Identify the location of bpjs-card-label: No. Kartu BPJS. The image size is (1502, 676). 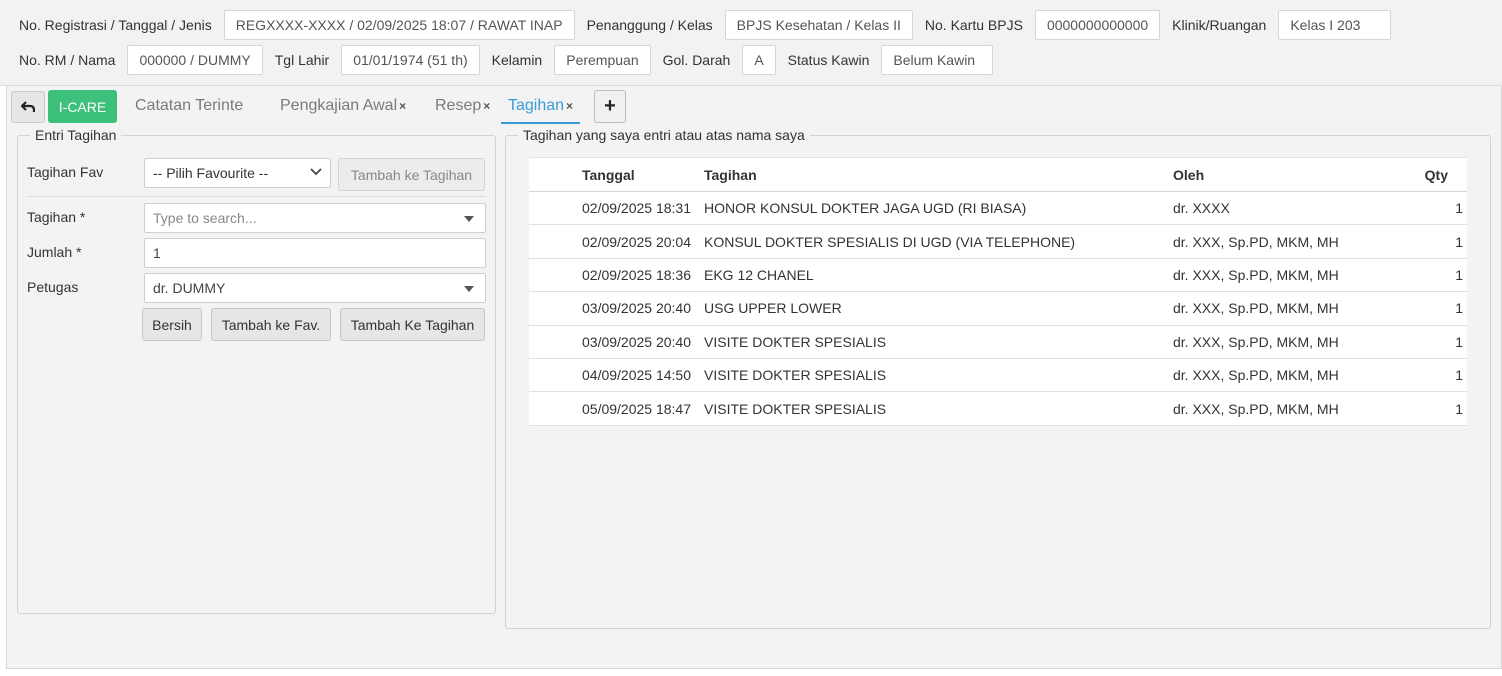
(973, 25).